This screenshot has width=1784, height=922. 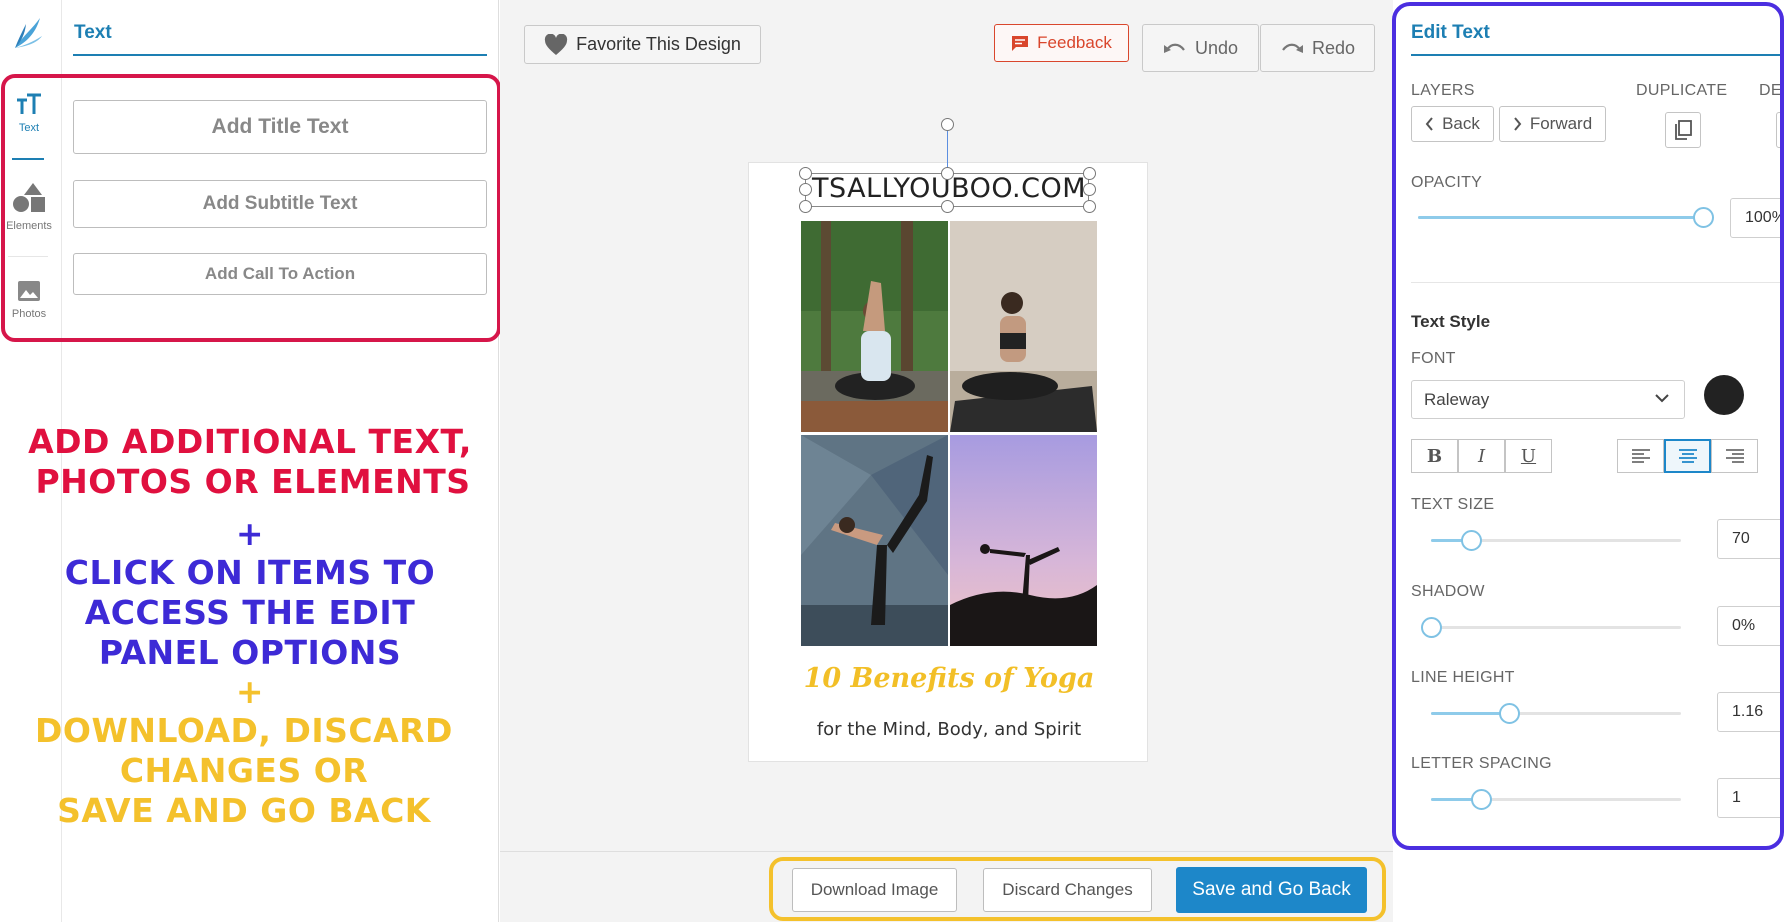 What do you see at coordinates (949, 678) in the screenshot?
I see `design-title-text: 10 Benefits of Yoga` at bounding box center [949, 678].